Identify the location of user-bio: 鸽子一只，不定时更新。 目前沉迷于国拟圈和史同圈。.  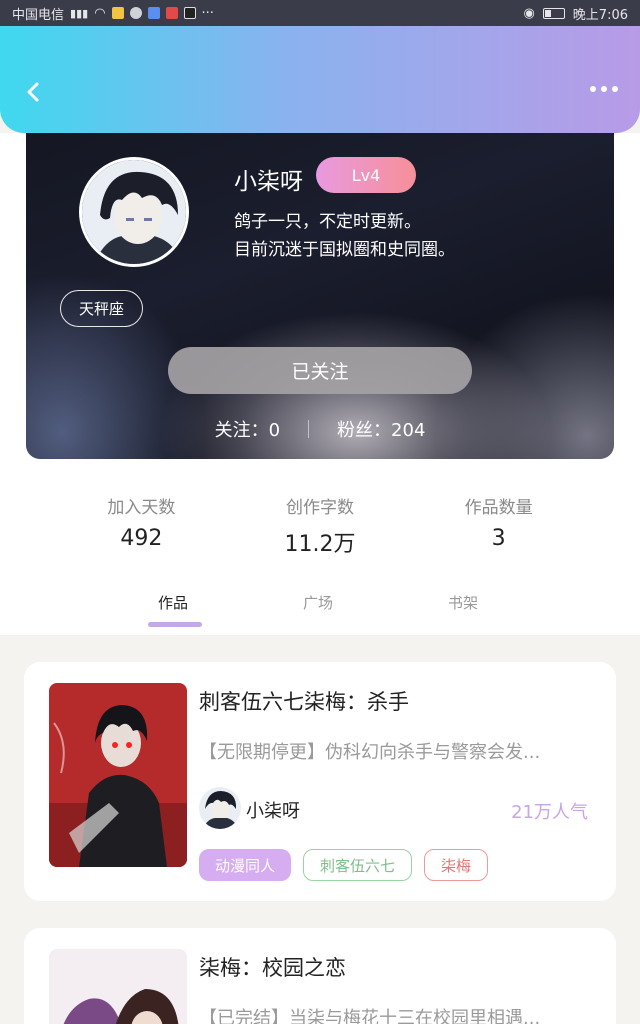
(344, 236).